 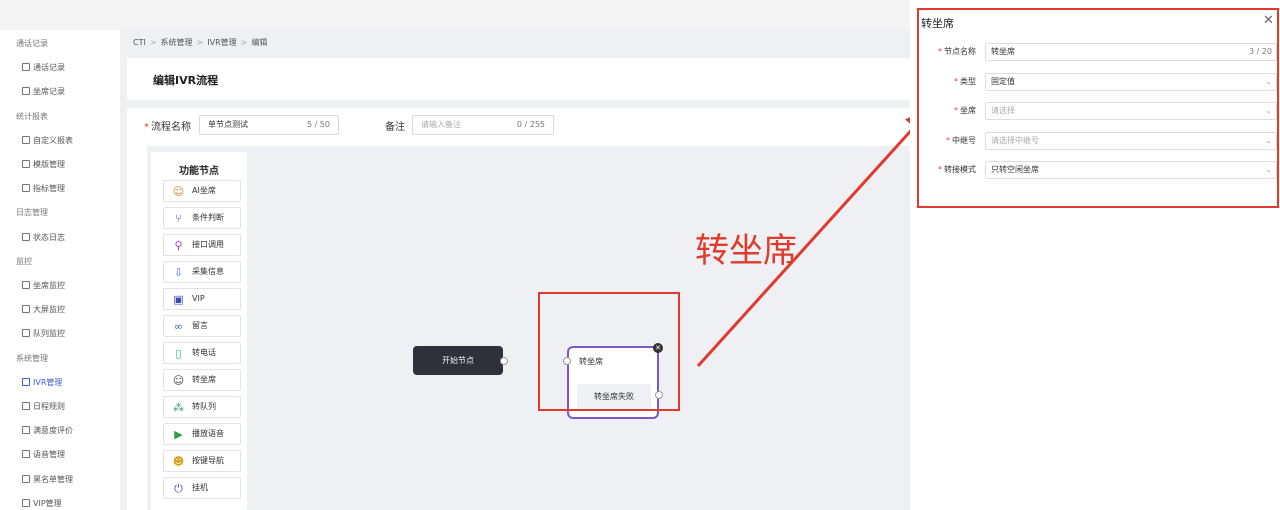 What do you see at coordinates (60, 334) in the screenshot?
I see `sidebar-item: 队列监控` at bounding box center [60, 334].